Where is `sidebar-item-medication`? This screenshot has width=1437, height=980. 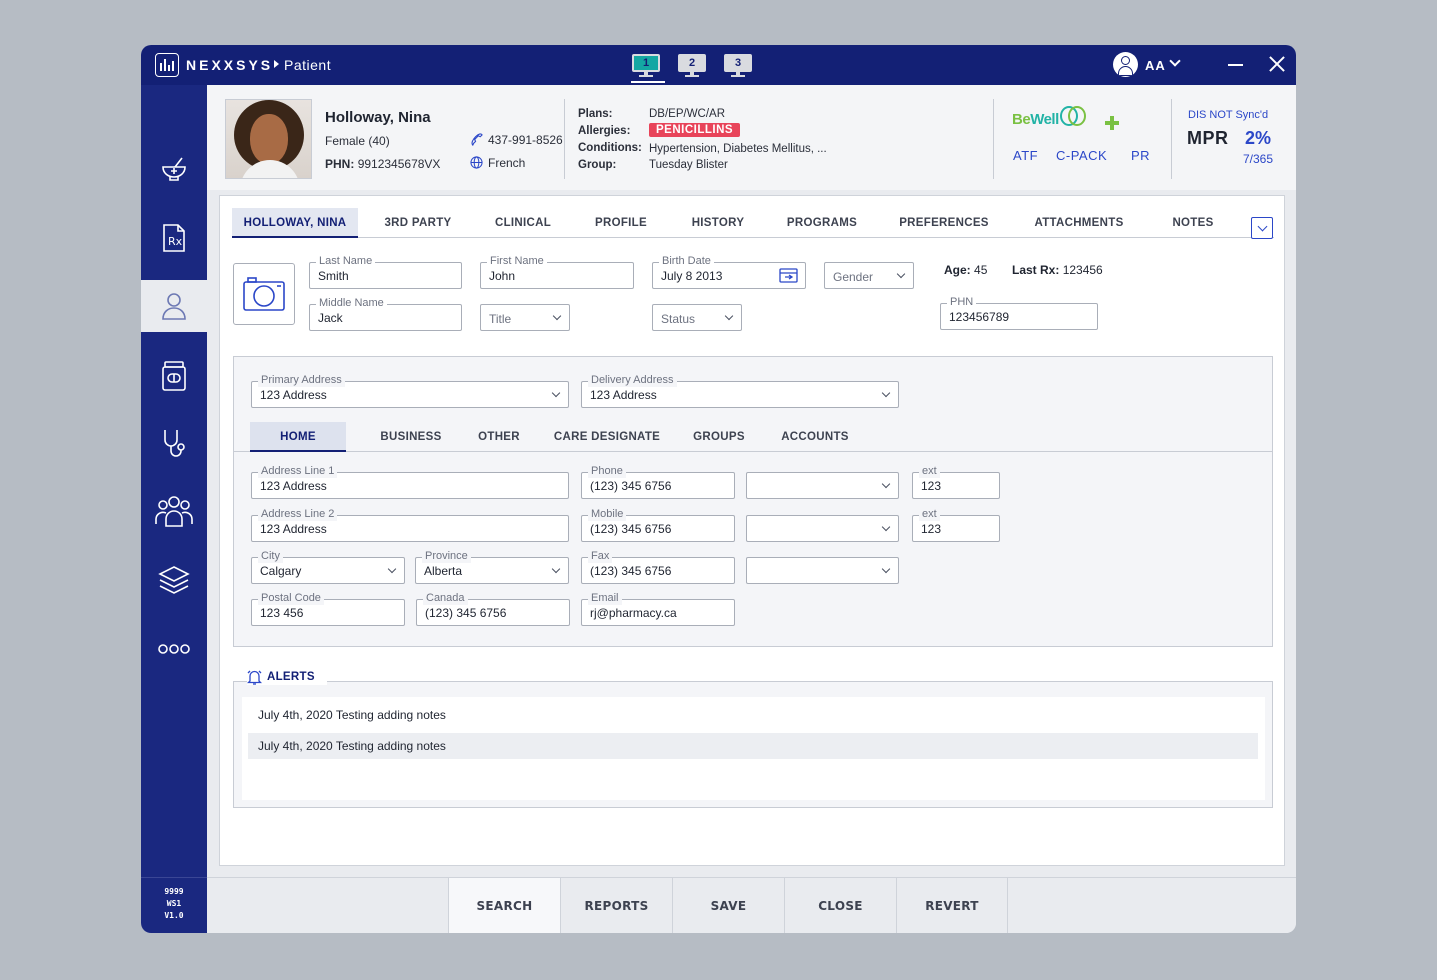
sidebar-item-medication is located at coordinates (174, 376).